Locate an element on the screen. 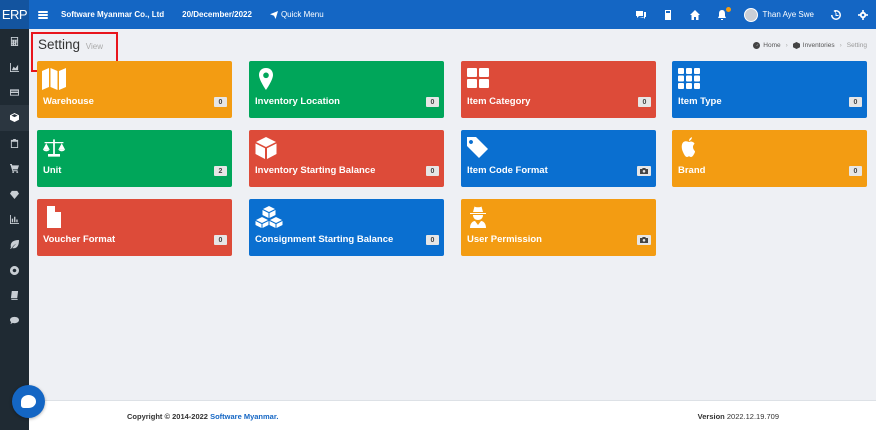 This screenshot has height=430, width=876. sidebar-item-clipboard is located at coordinates (14, 143).